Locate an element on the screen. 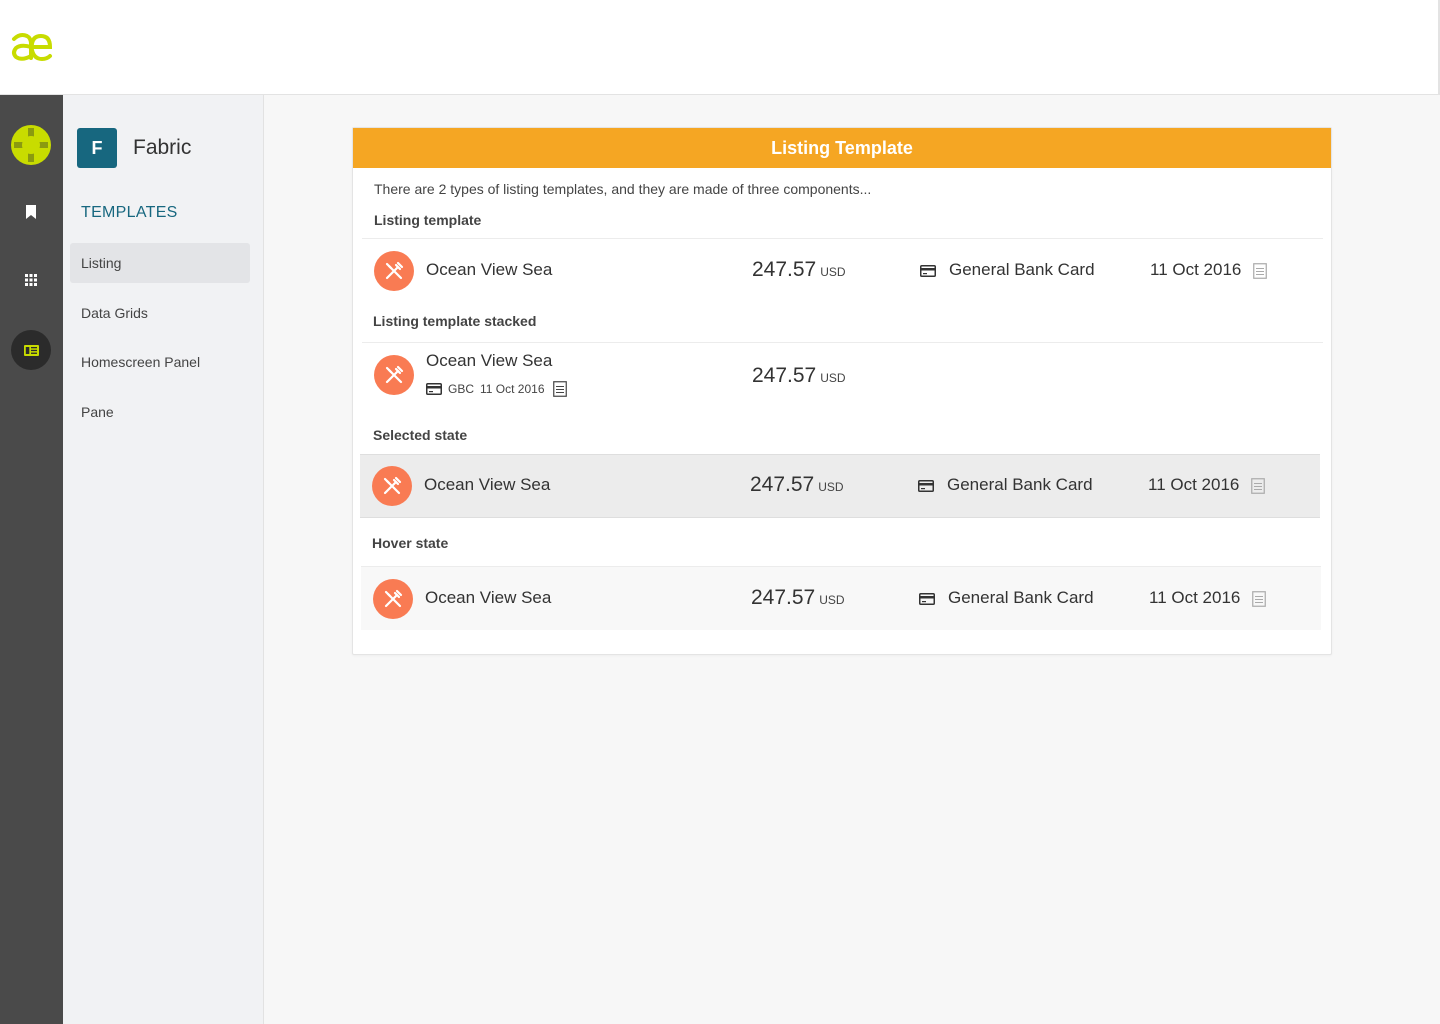  brand-badge: F is located at coordinates (97, 148).